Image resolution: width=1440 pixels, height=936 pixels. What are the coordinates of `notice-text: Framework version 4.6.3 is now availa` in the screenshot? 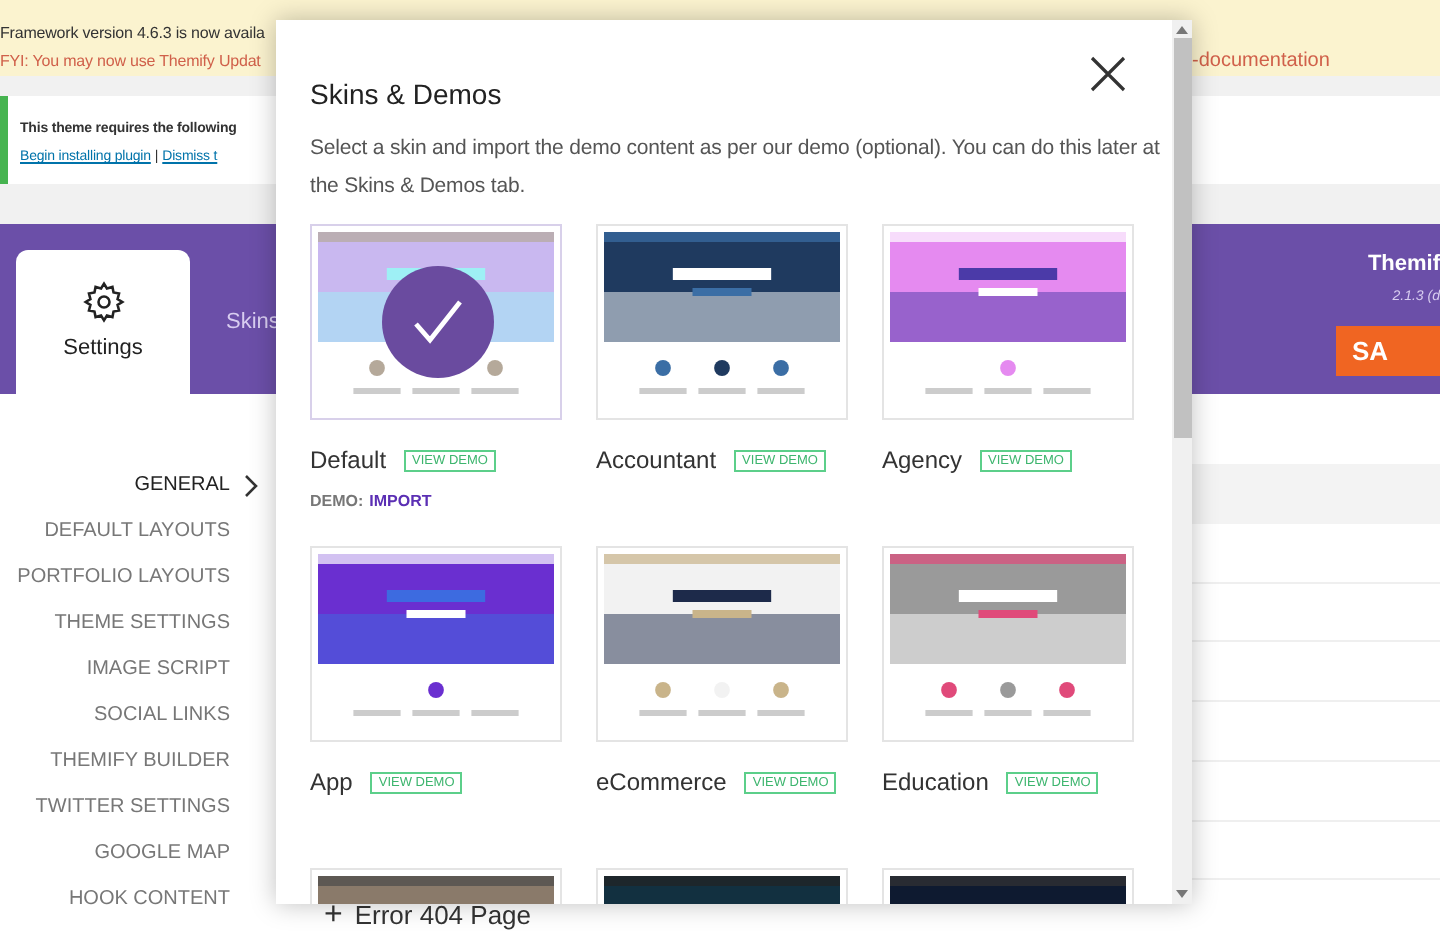 It's located at (132, 34).